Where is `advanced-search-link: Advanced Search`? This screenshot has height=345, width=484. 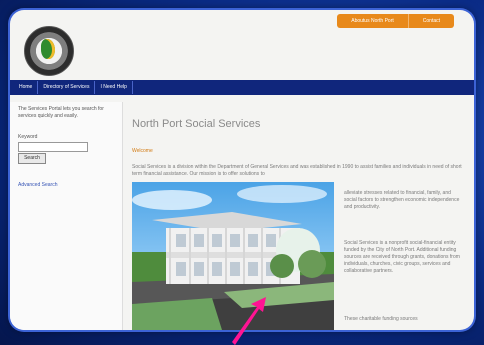 advanced-search-link: Advanced Search is located at coordinates (37, 185).